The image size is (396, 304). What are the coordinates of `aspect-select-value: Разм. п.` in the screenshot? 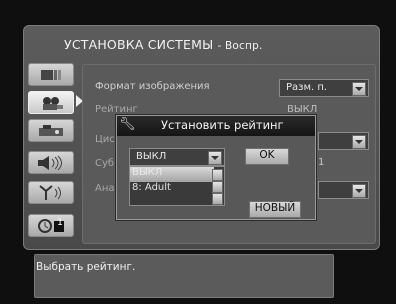 It's located at (307, 87).